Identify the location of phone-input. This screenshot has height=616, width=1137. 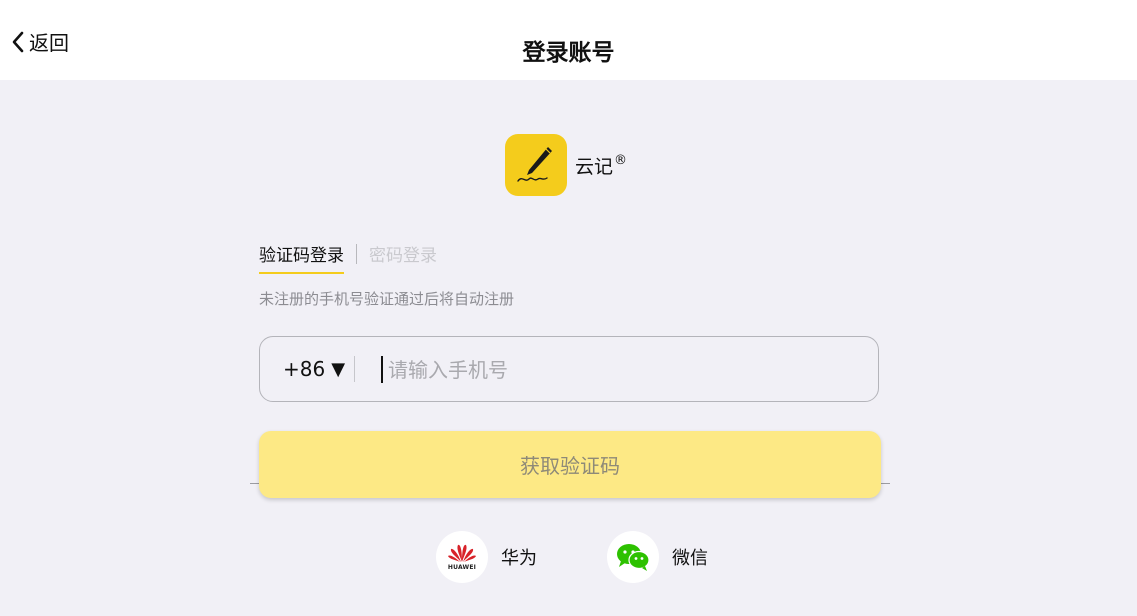
(618, 370).